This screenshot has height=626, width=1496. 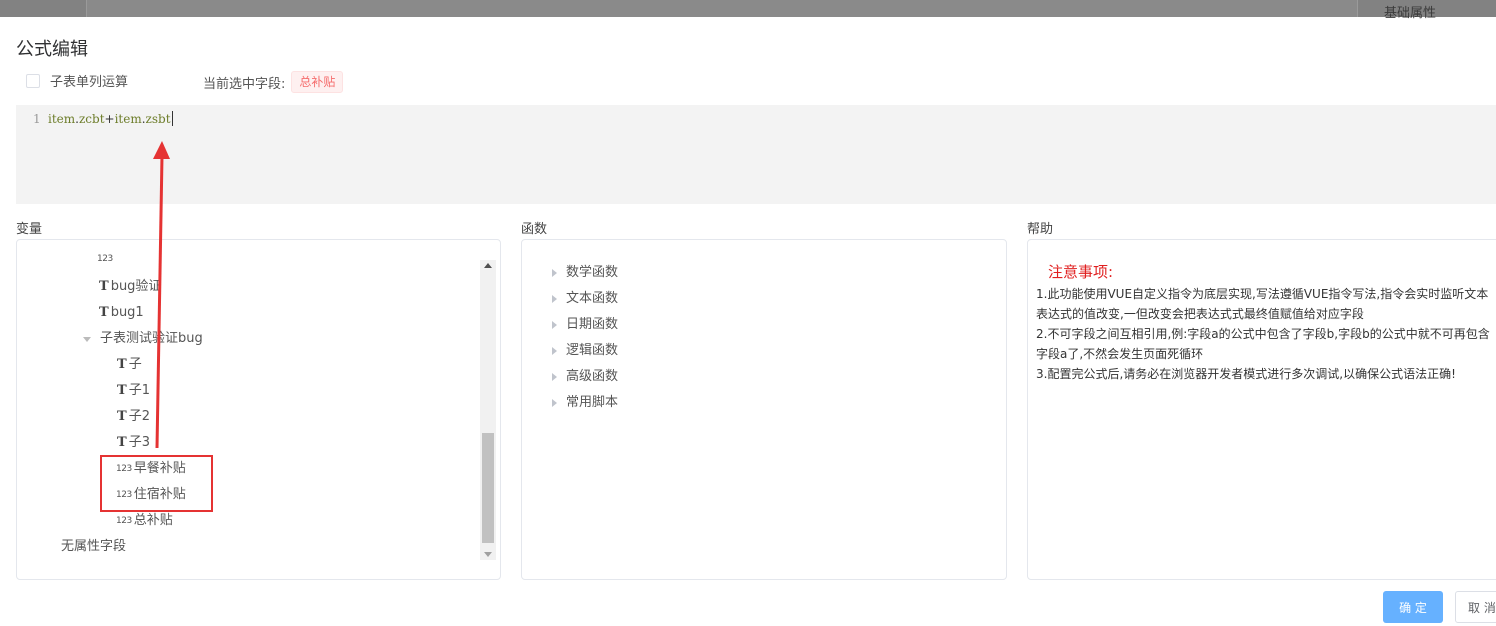 I want to click on function-category: 高级函数, so click(x=585, y=377).